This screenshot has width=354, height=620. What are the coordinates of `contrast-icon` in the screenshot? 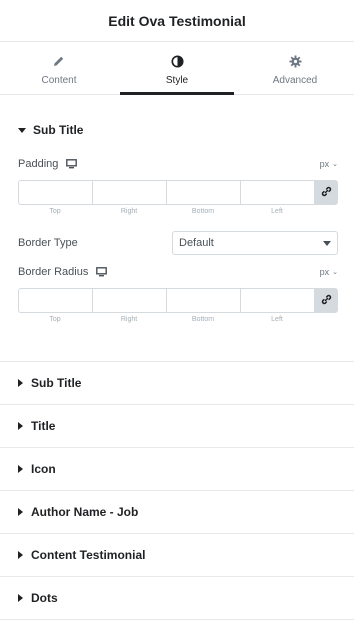 It's located at (177, 61).